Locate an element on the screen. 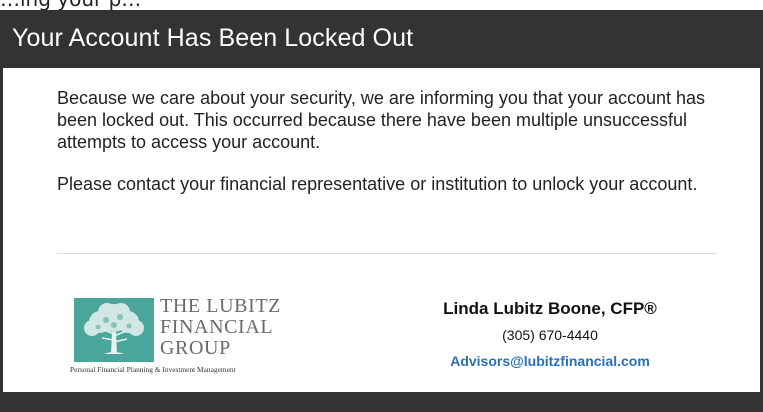 The image size is (763, 412). tree-icon-graphic is located at coordinates (114, 330).